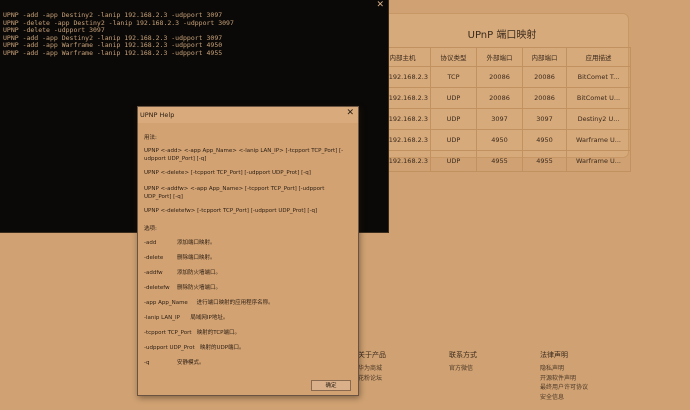 This screenshot has width=690, height=410. I want to click on option-row: -addfw 添加防火墙端口。, so click(182, 272).